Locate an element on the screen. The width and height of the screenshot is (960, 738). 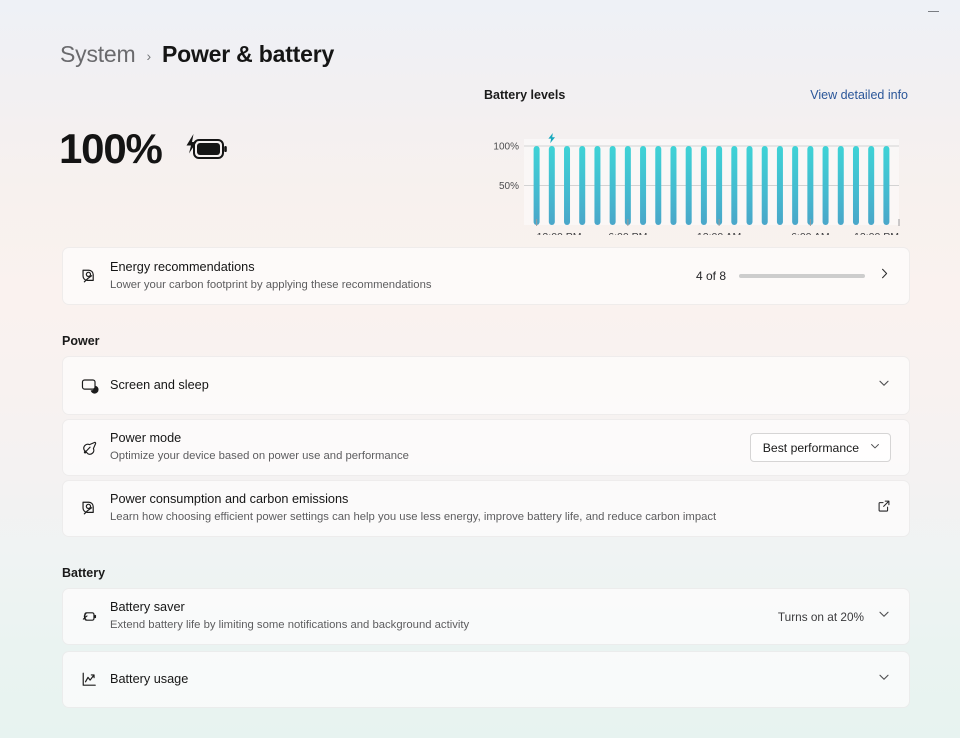
battery-level-hero: 100% is located at coordinates (144, 149).